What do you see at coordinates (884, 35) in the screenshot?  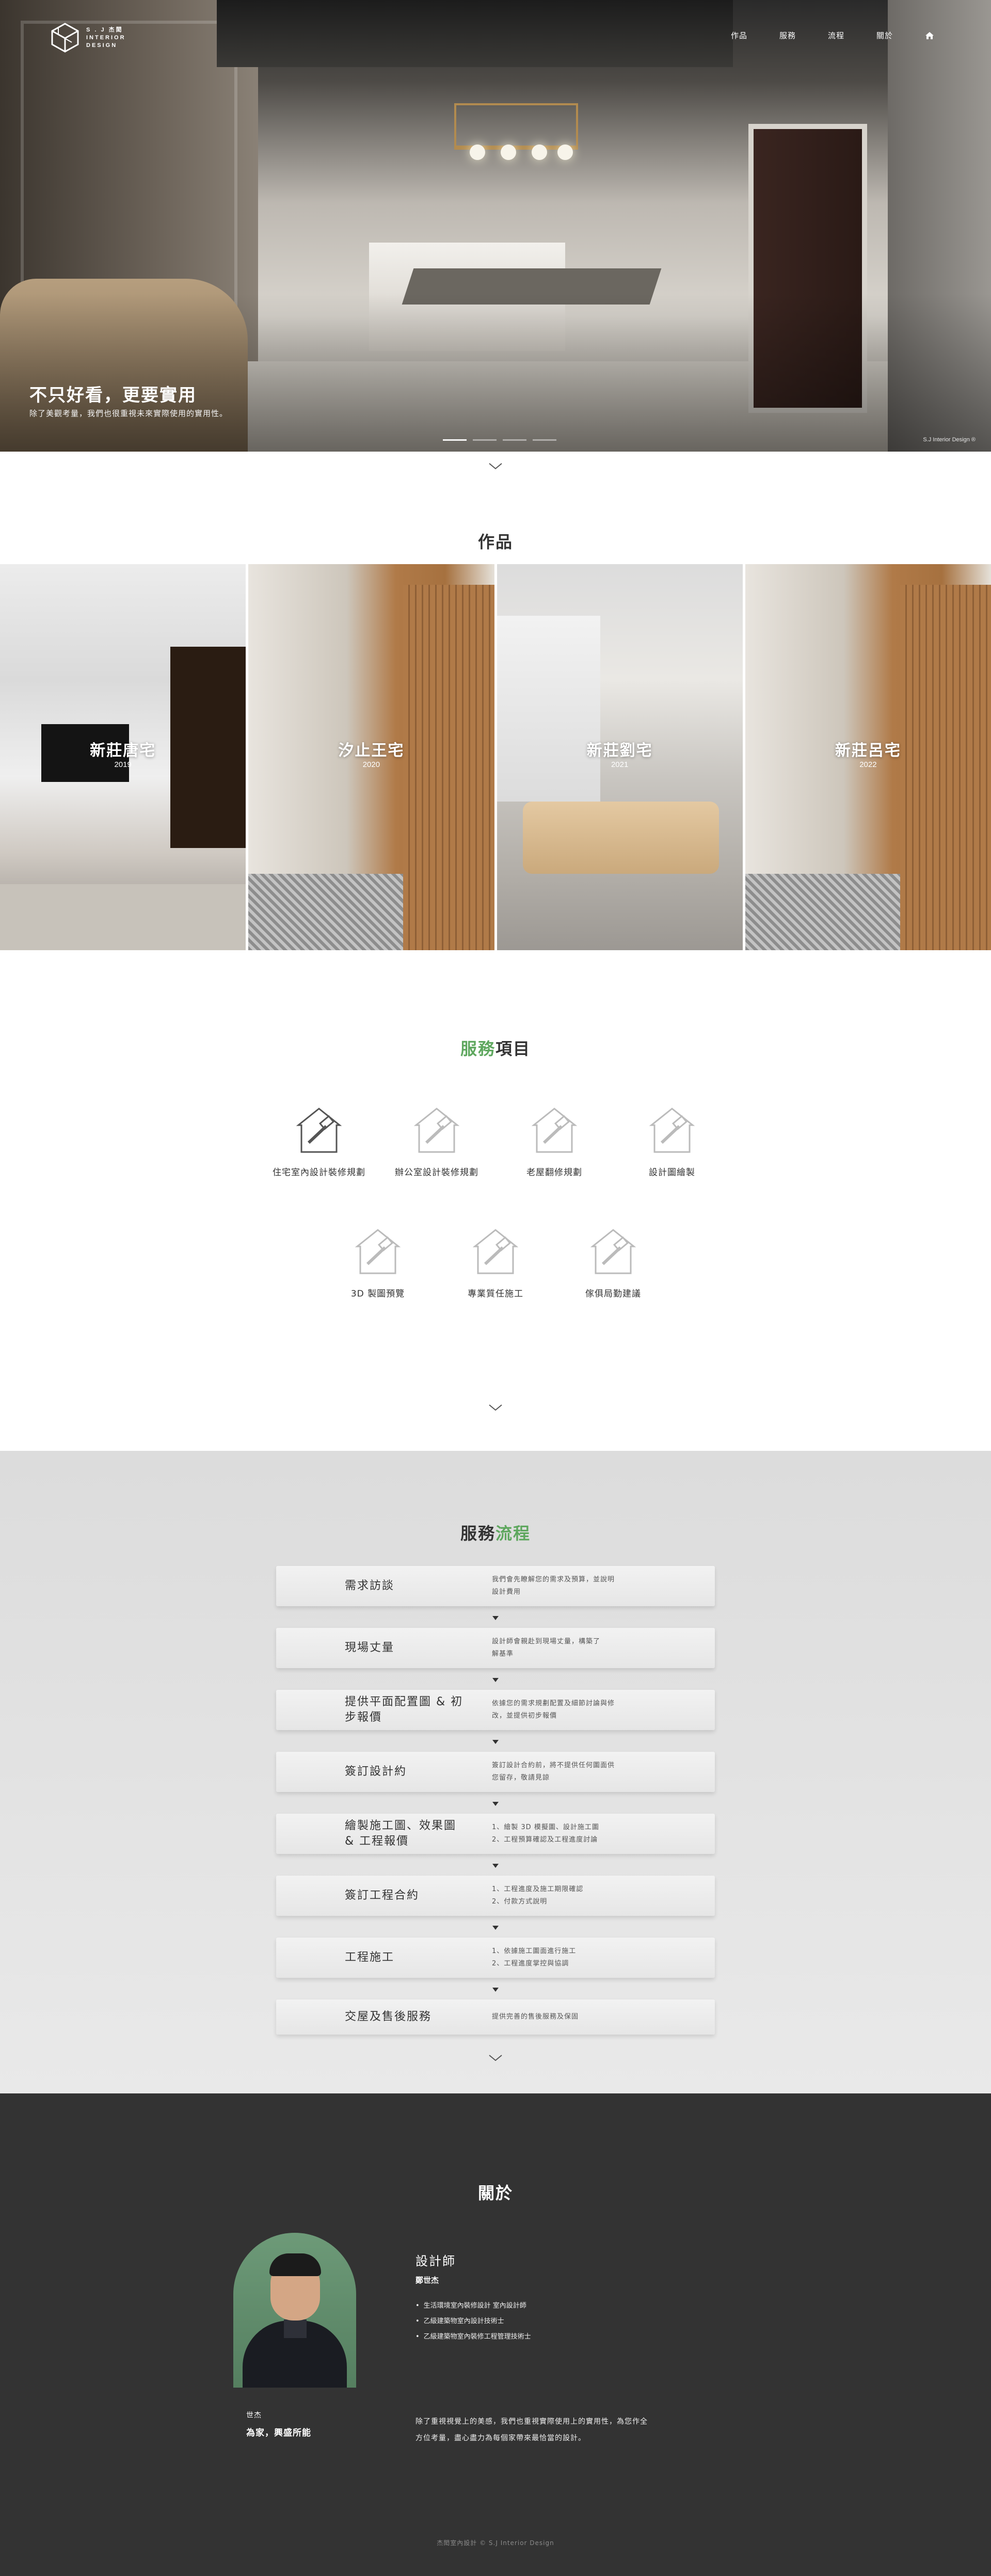 I see `nav-about: 關於` at bounding box center [884, 35].